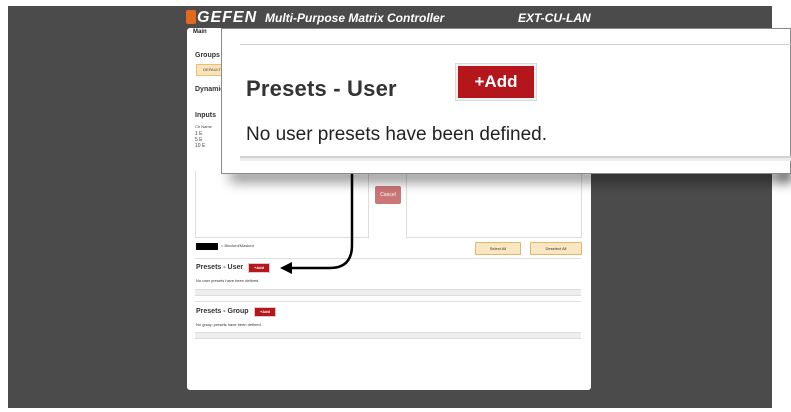 The image size is (791, 412). What do you see at coordinates (515, 44) in the screenshot?
I see `zoom-divider-top` at bounding box center [515, 44].